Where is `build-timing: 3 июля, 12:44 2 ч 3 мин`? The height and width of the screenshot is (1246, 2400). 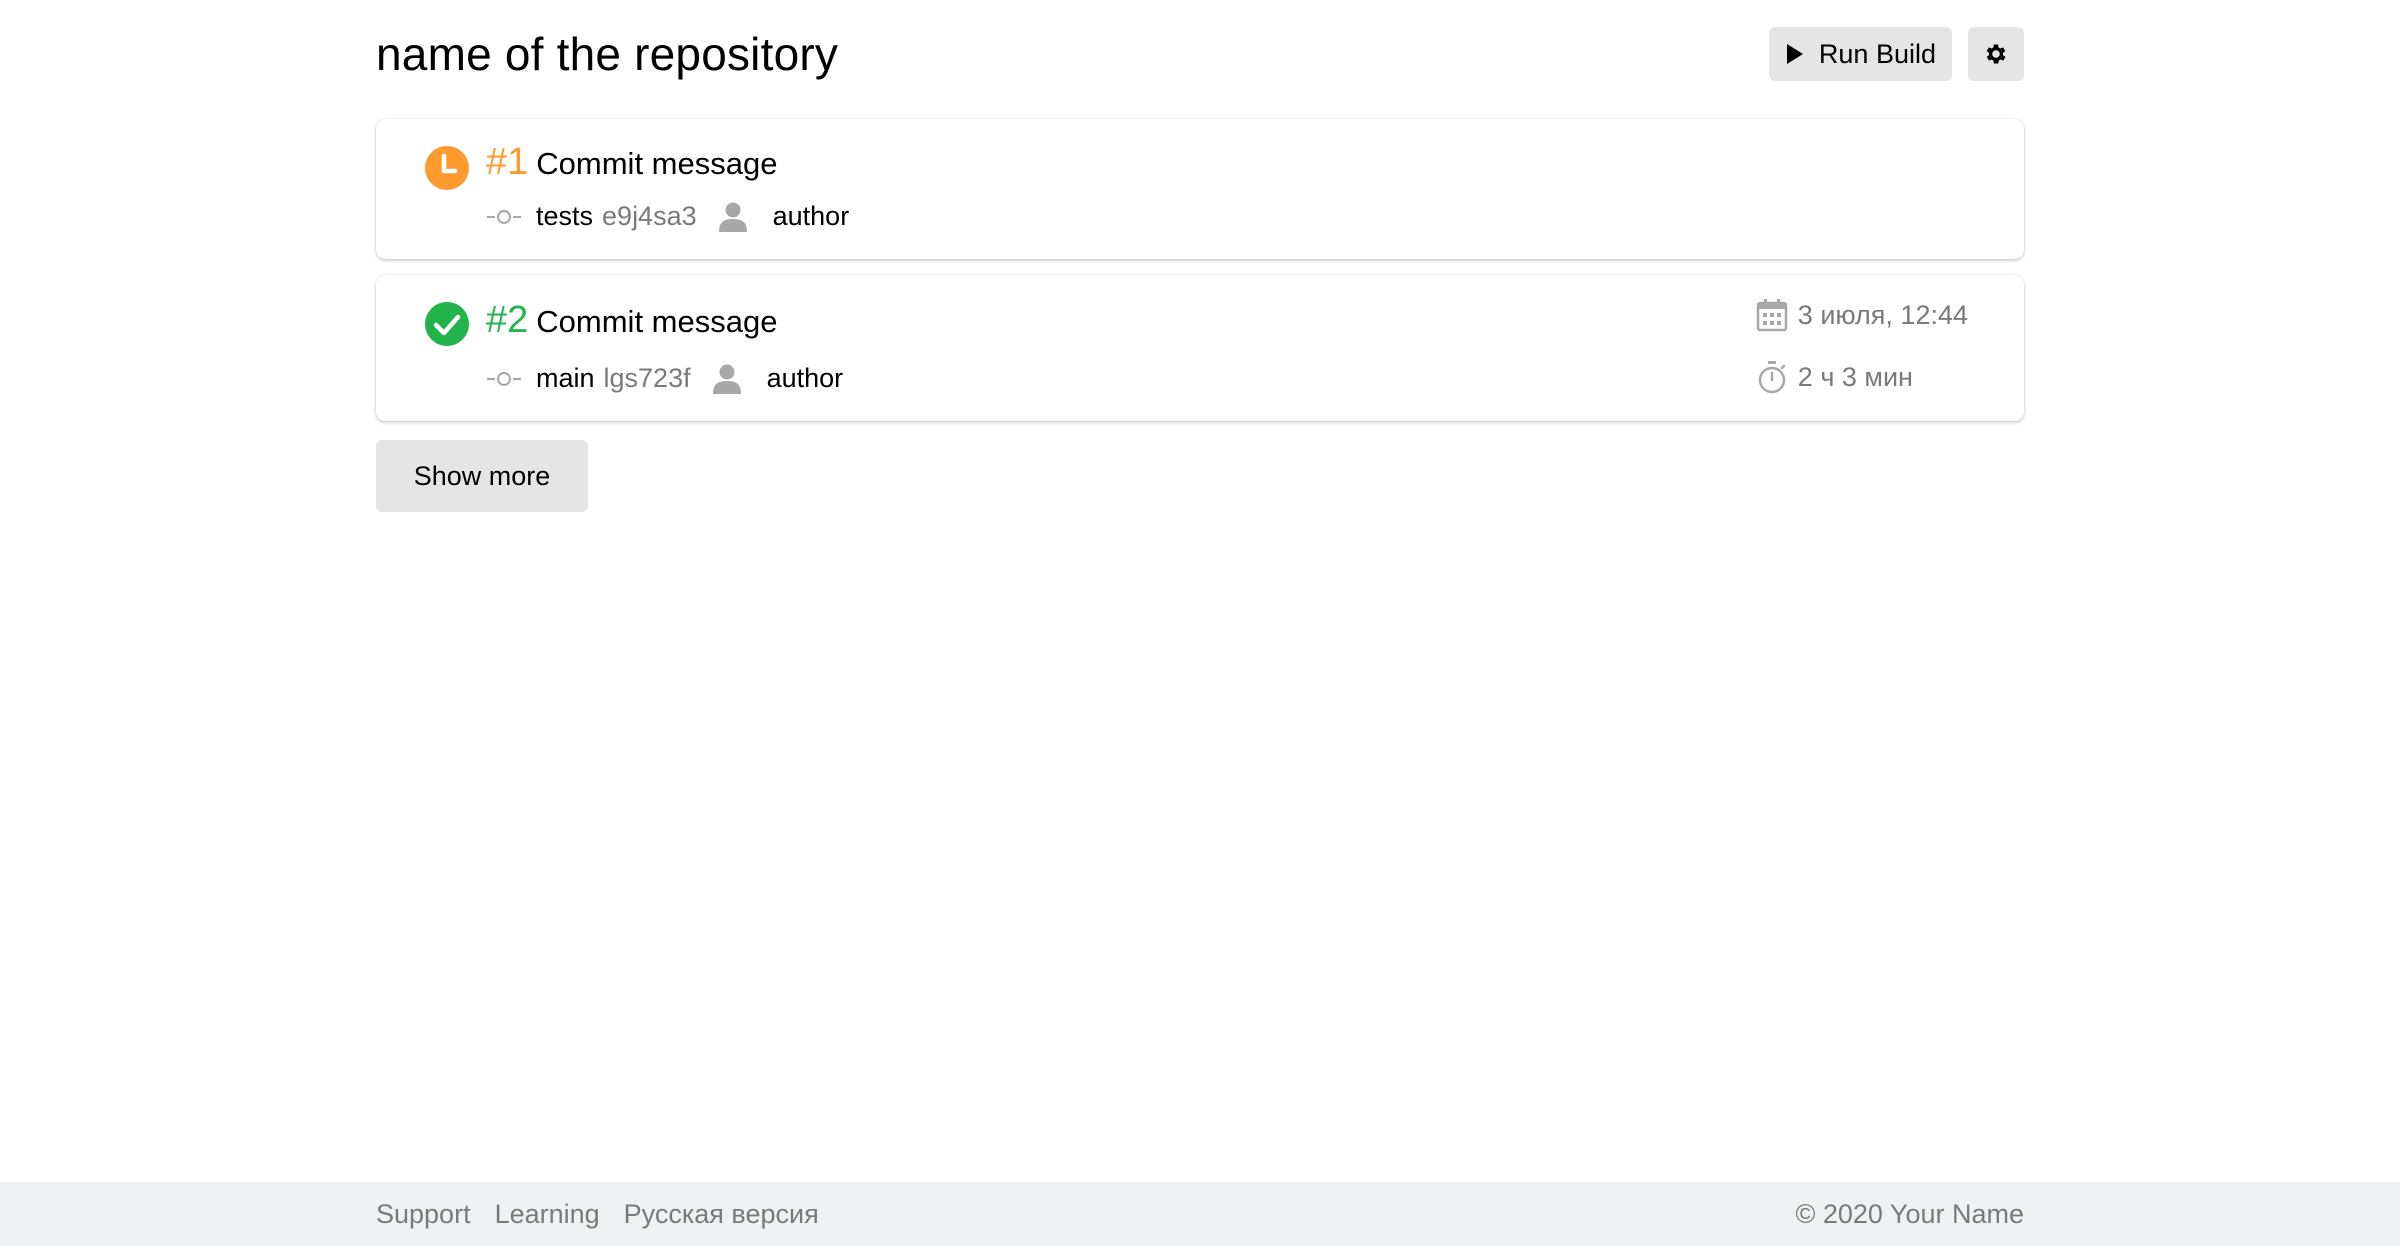
build-timing: 3 июля, 12:44 2 ч 3 мин is located at coordinates (1862, 359).